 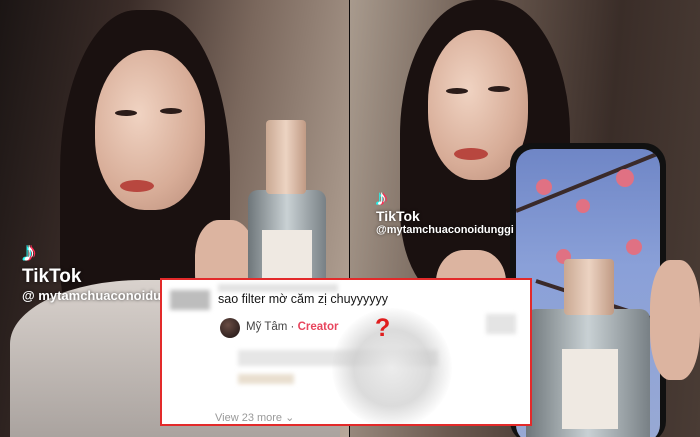 What do you see at coordinates (230, 328) in the screenshot?
I see `creator-avatar` at bounding box center [230, 328].